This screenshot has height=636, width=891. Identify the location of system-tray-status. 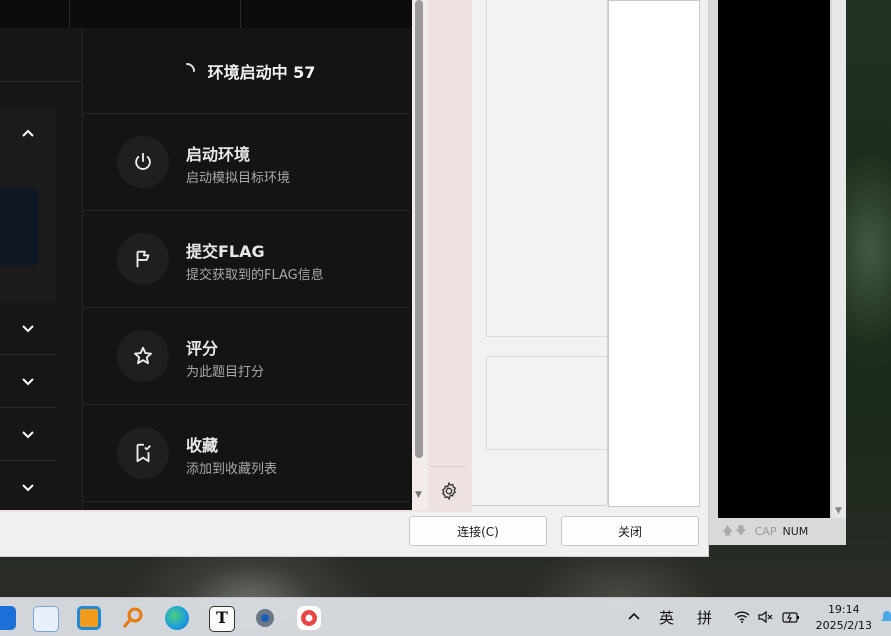
(767, 617).